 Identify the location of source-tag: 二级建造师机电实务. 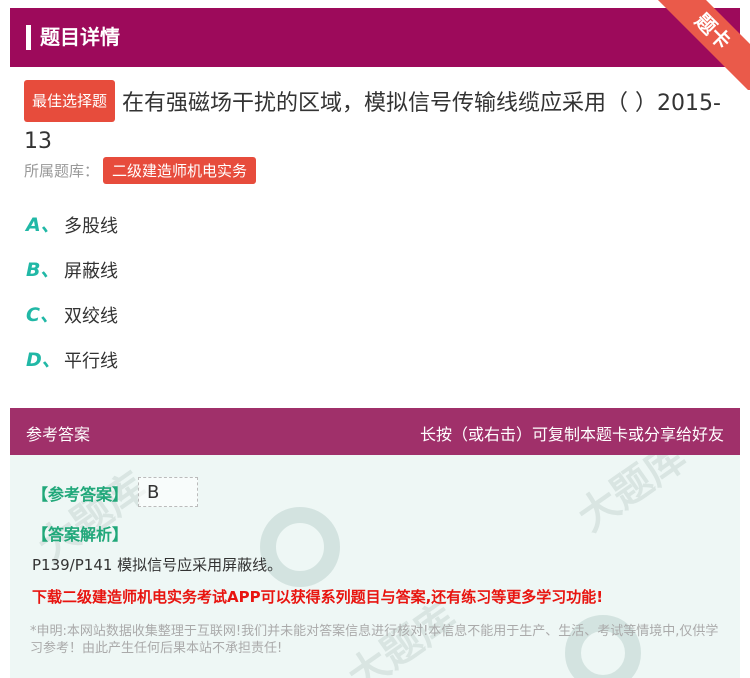
(180, 170).